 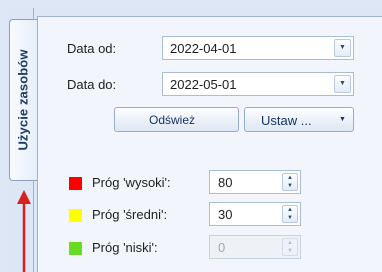 What do you see at coordinates (258, 48) in the screenshot?
I see `date-from-picker: 2022-04-01 ▼` at bounding box center [258, 48].